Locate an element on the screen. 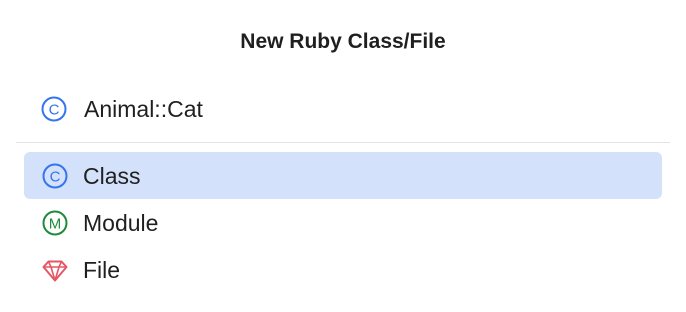  kind-item-module: M Module is located at coordinates (343, 222).